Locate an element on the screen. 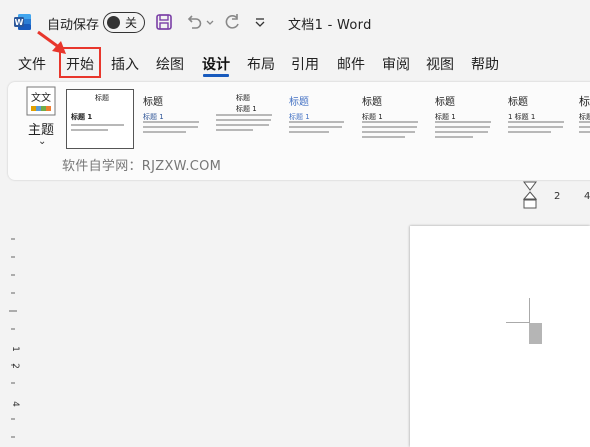 This screenshot has height=447, width=590. tab-file: 文件 is located at coordinates (32, 64).